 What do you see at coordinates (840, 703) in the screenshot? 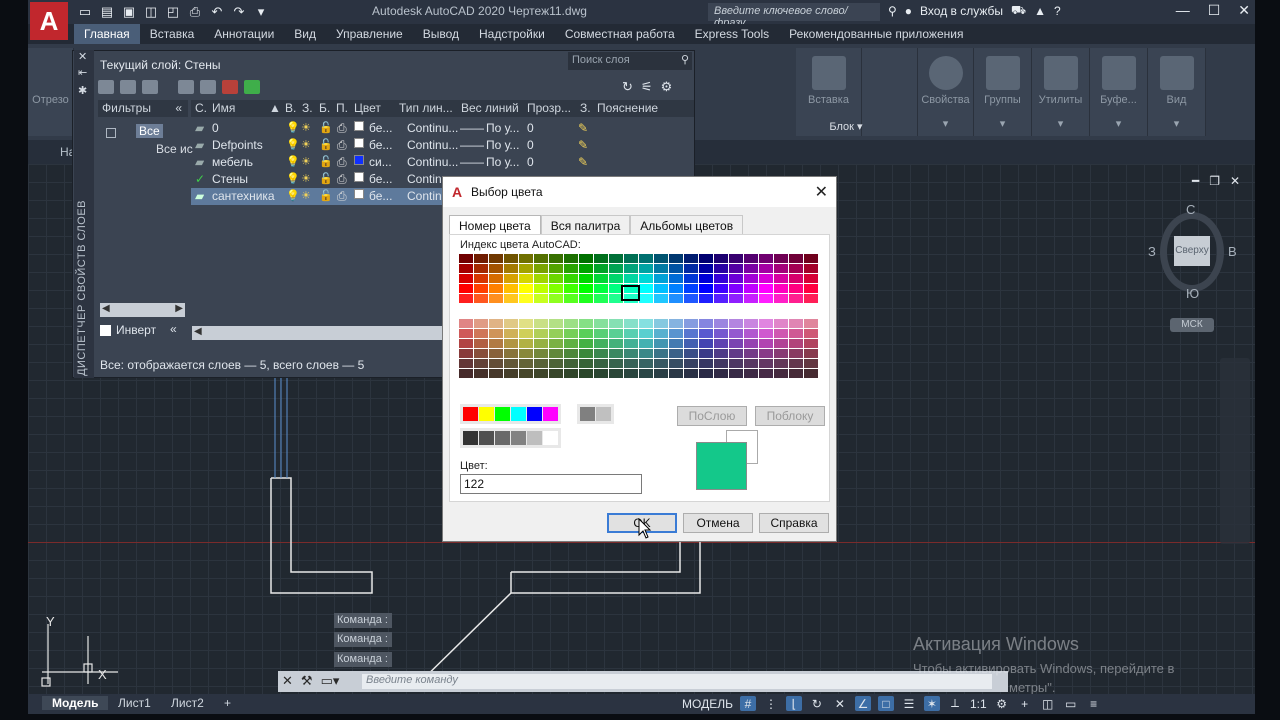
I see `isodraft-icon: ✕` at bounding box center [840, 703].